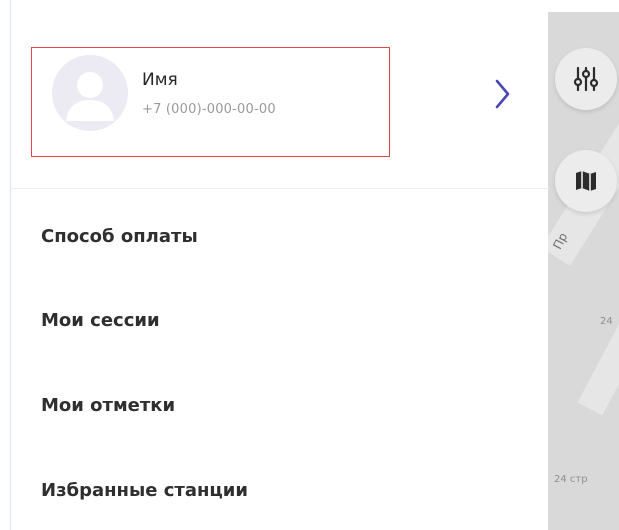 This screenshot has height=530, width=619. Describe the element at coordinates (598, 356) in the screenshot. I see `map-road` at that location.